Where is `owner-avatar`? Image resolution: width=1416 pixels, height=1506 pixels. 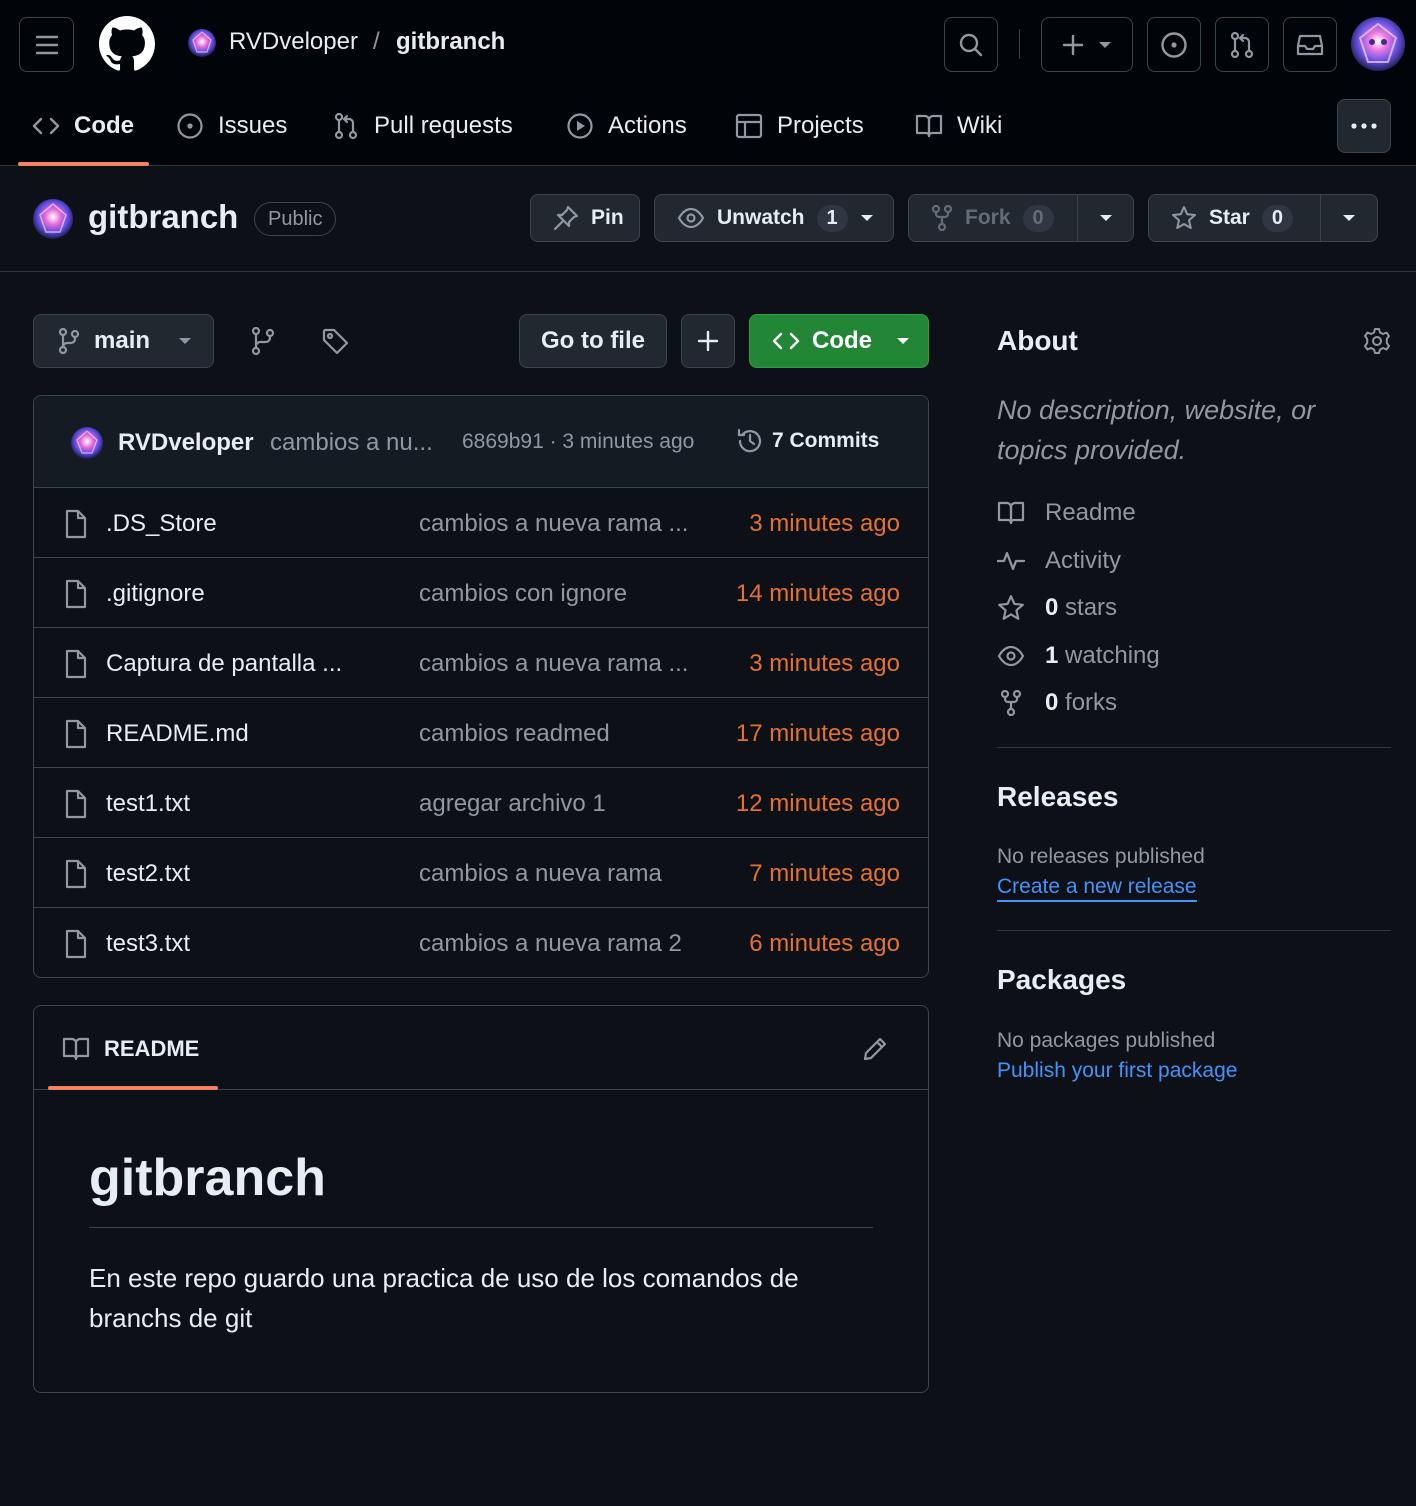
owner-avatar is located at coordinates (202, 43).